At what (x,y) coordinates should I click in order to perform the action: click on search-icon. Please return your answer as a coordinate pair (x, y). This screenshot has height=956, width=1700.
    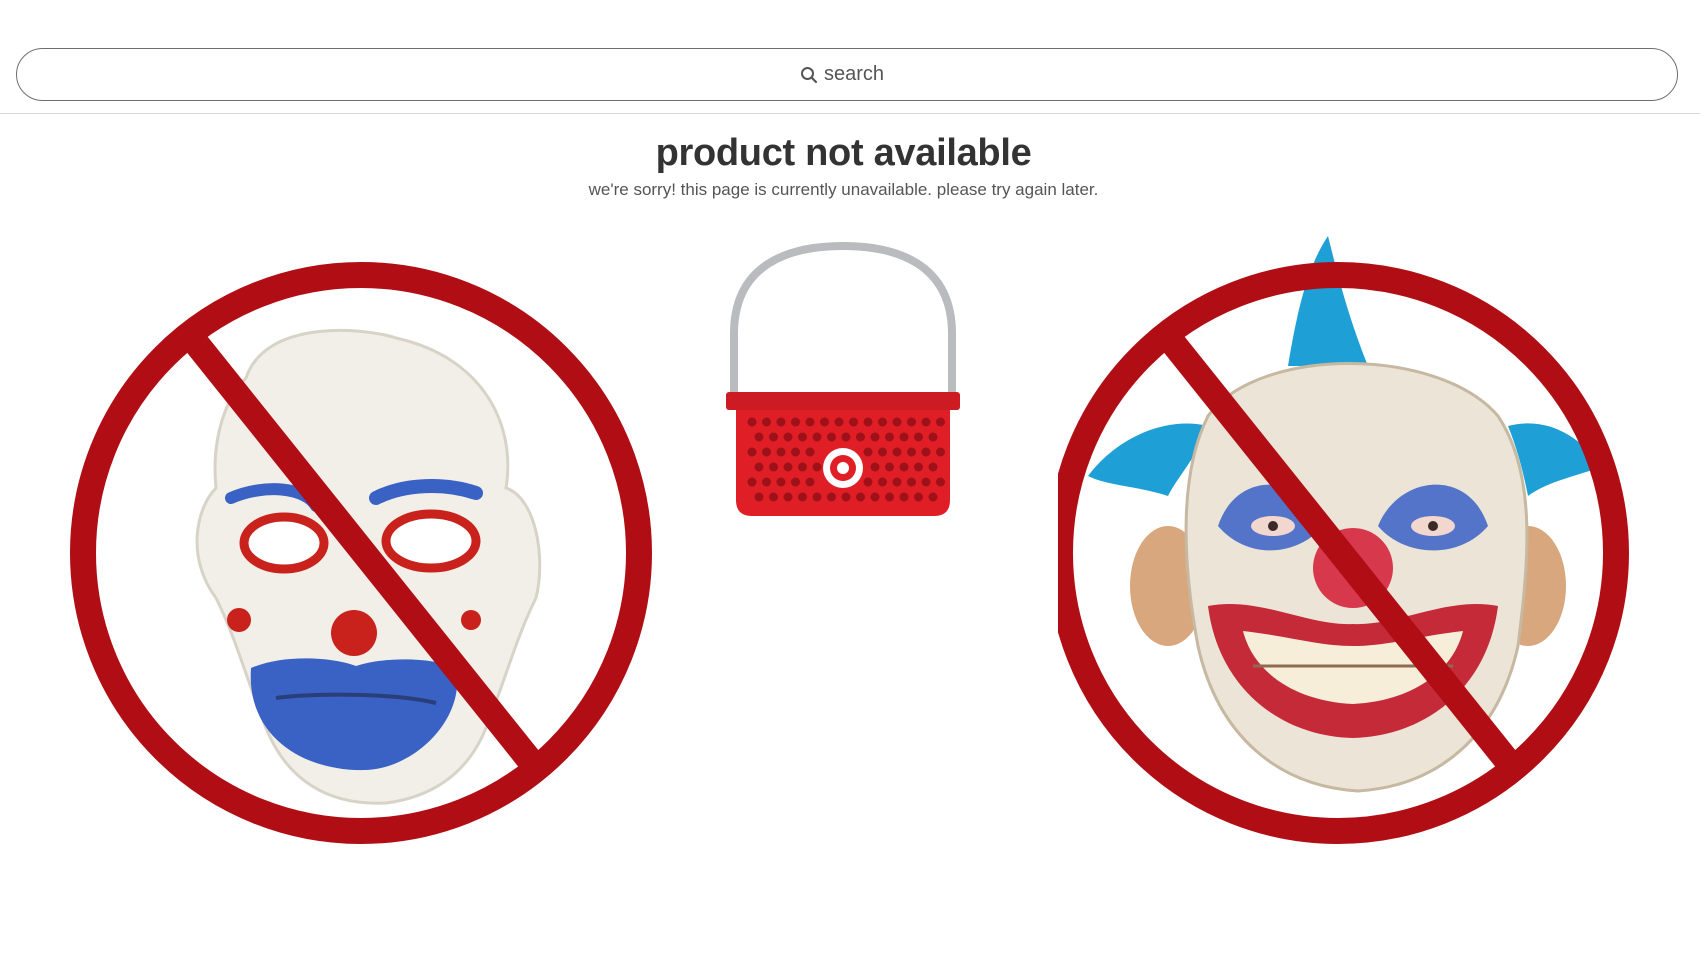
    Looking at the image, I should click on (809, 75).